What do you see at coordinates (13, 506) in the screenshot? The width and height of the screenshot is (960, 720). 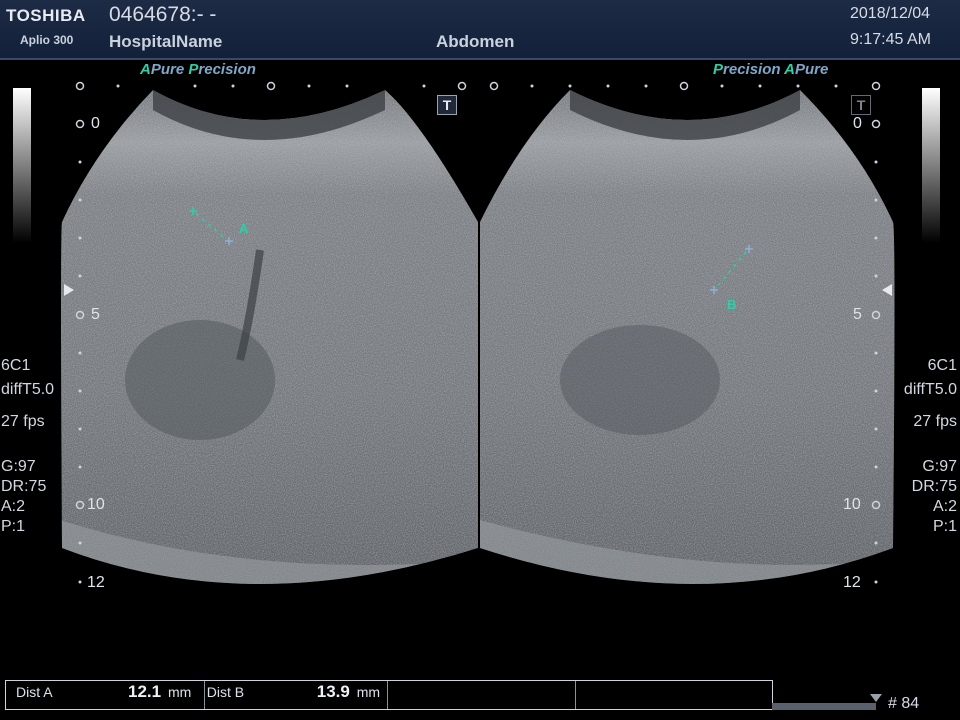 I see `left-a-param: A:2` at bounding box center [13, 506].